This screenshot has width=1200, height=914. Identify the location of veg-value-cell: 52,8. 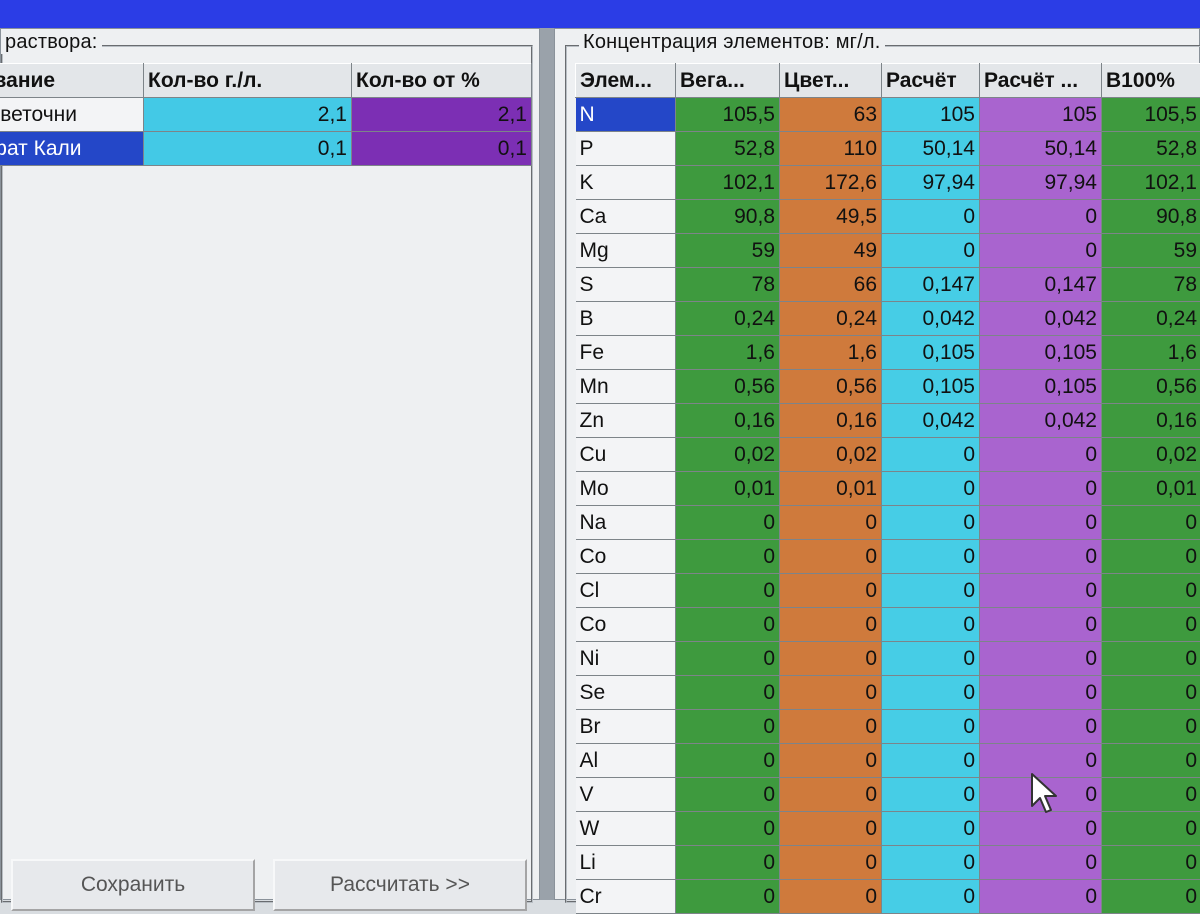
(728, 149).